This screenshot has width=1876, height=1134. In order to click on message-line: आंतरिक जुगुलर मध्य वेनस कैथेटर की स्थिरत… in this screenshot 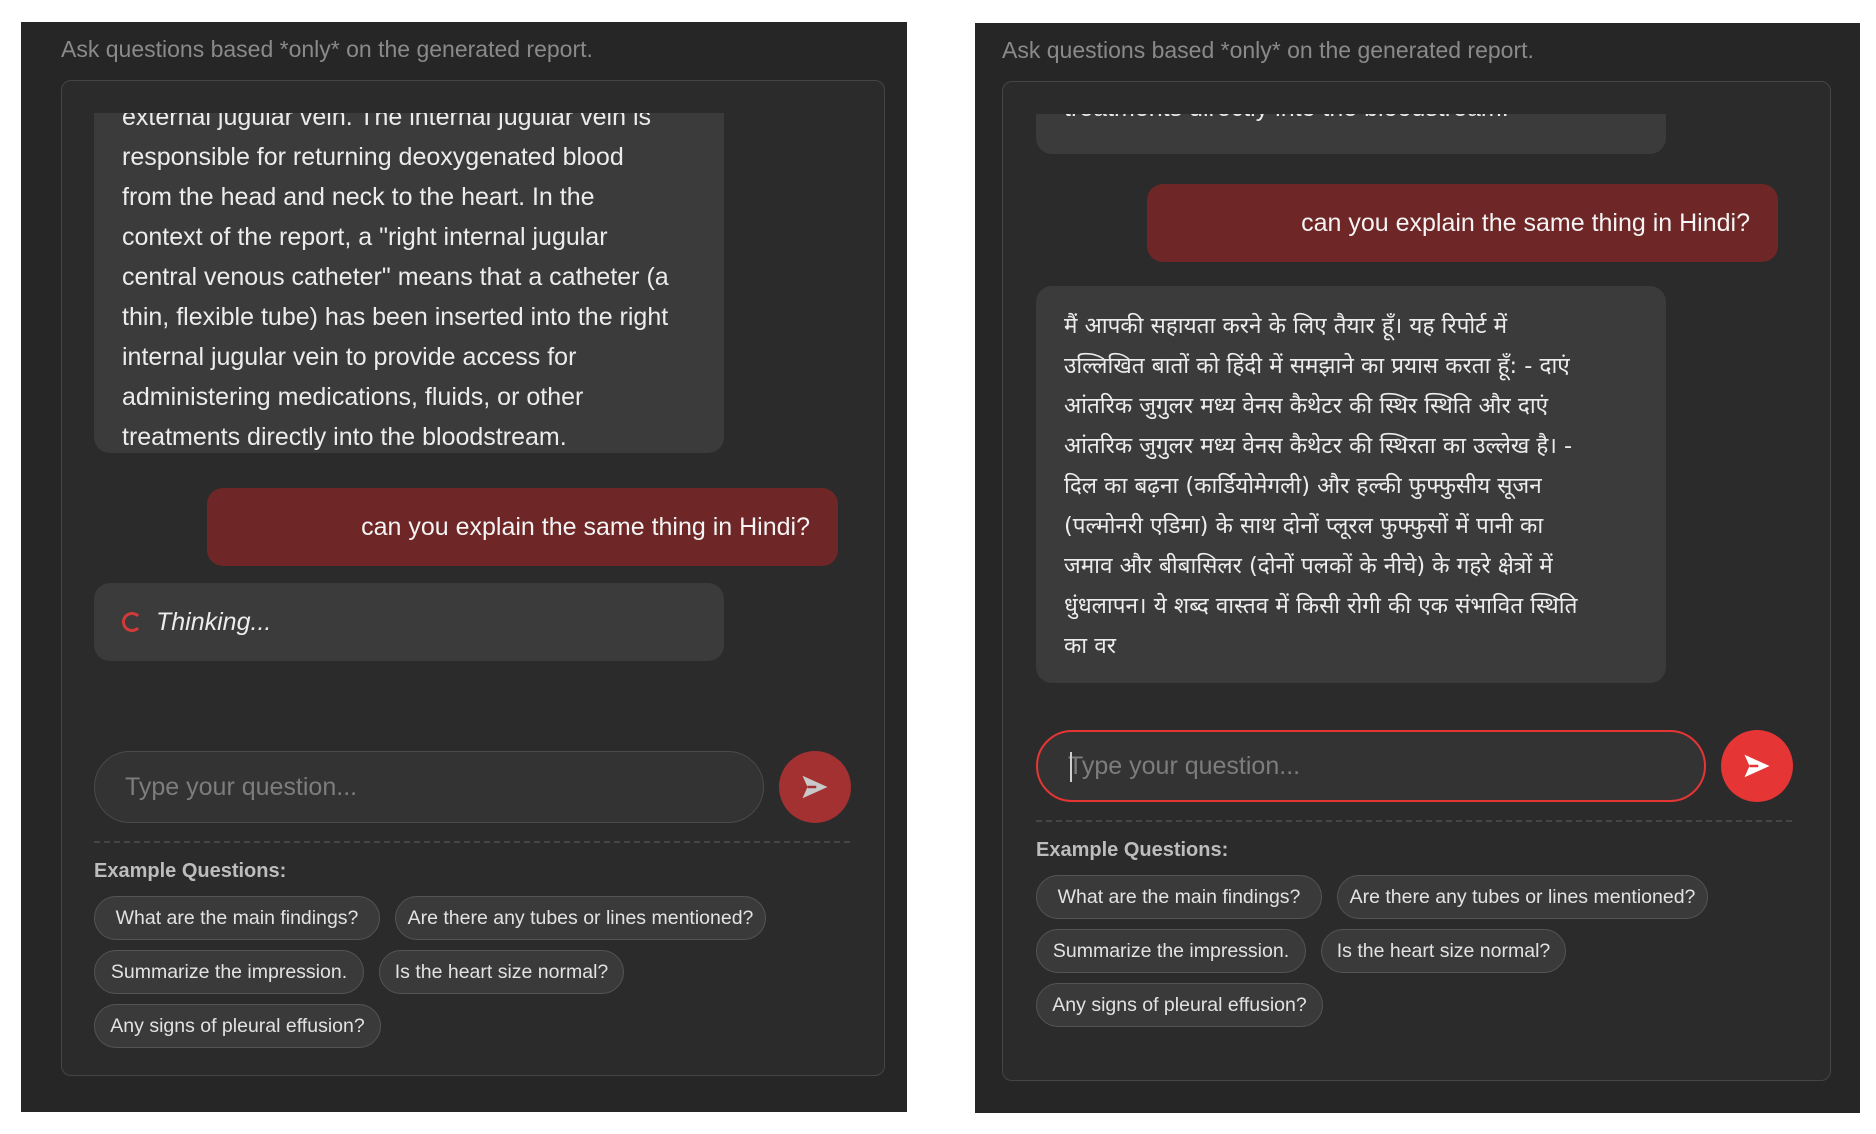, I will do `click(1318, 446)`.